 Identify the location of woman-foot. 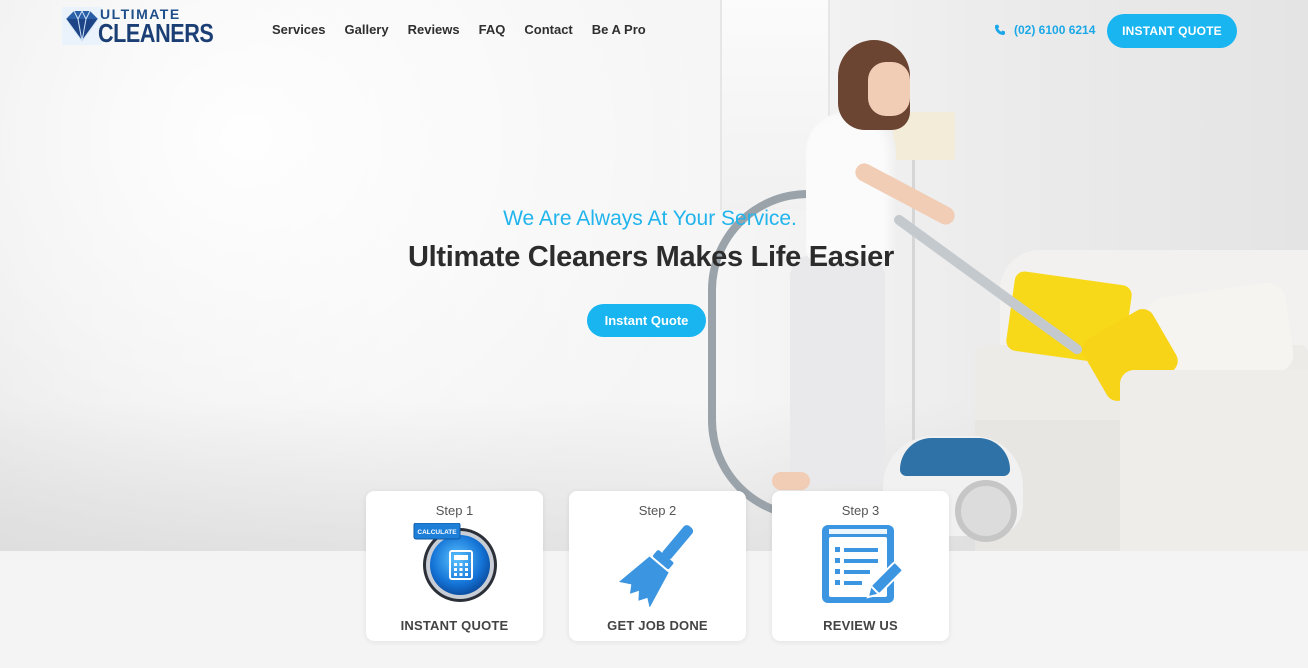
(791, 481).